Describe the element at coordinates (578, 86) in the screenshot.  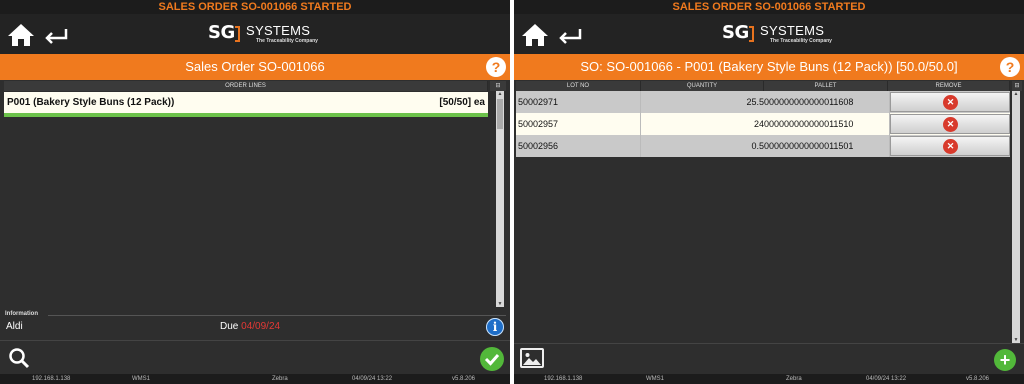
I see `column-lot-no: LOT NO` at that location.